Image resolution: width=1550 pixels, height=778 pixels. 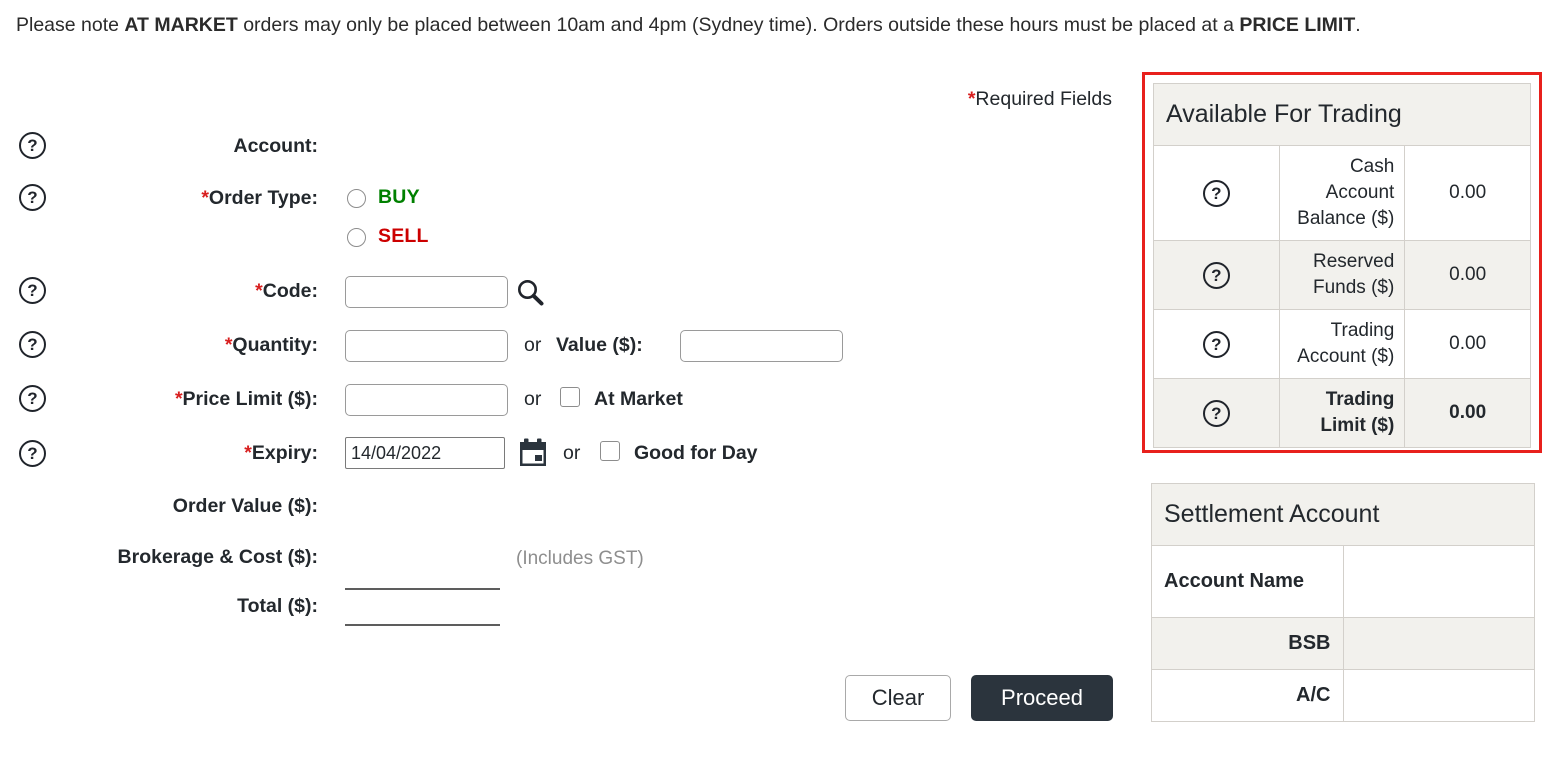 What do you see at coordinates (1247, 643) in the screenshot?
I see `bsb-label: BSB` at bounding box center [1247, 643].